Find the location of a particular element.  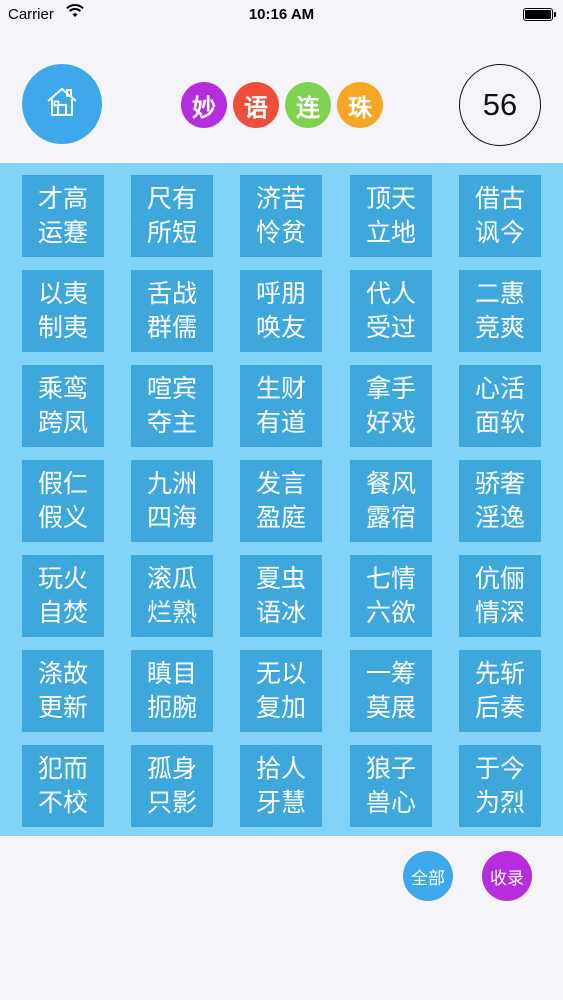

idiom-tile: 假仁 假义 is located at coordinates (63, 501).